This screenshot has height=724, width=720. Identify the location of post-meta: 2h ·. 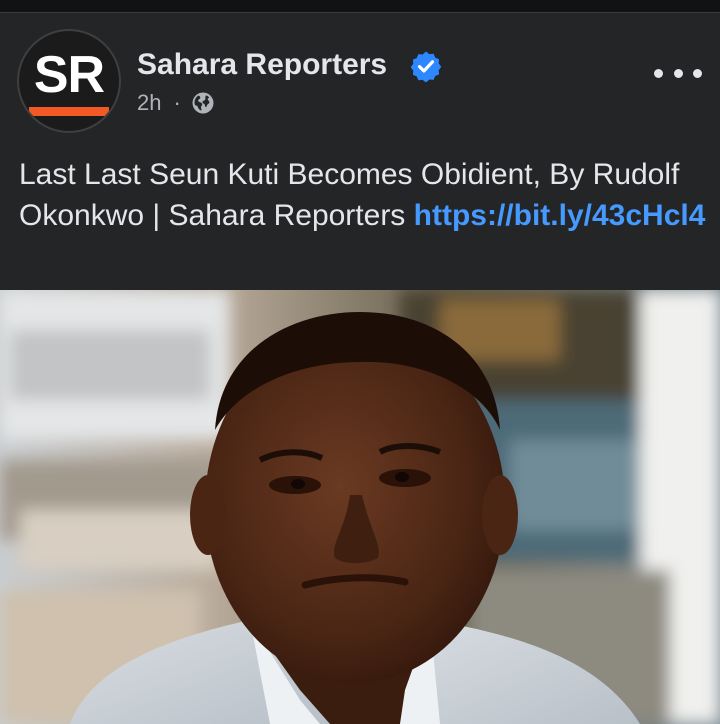
(176, 103).